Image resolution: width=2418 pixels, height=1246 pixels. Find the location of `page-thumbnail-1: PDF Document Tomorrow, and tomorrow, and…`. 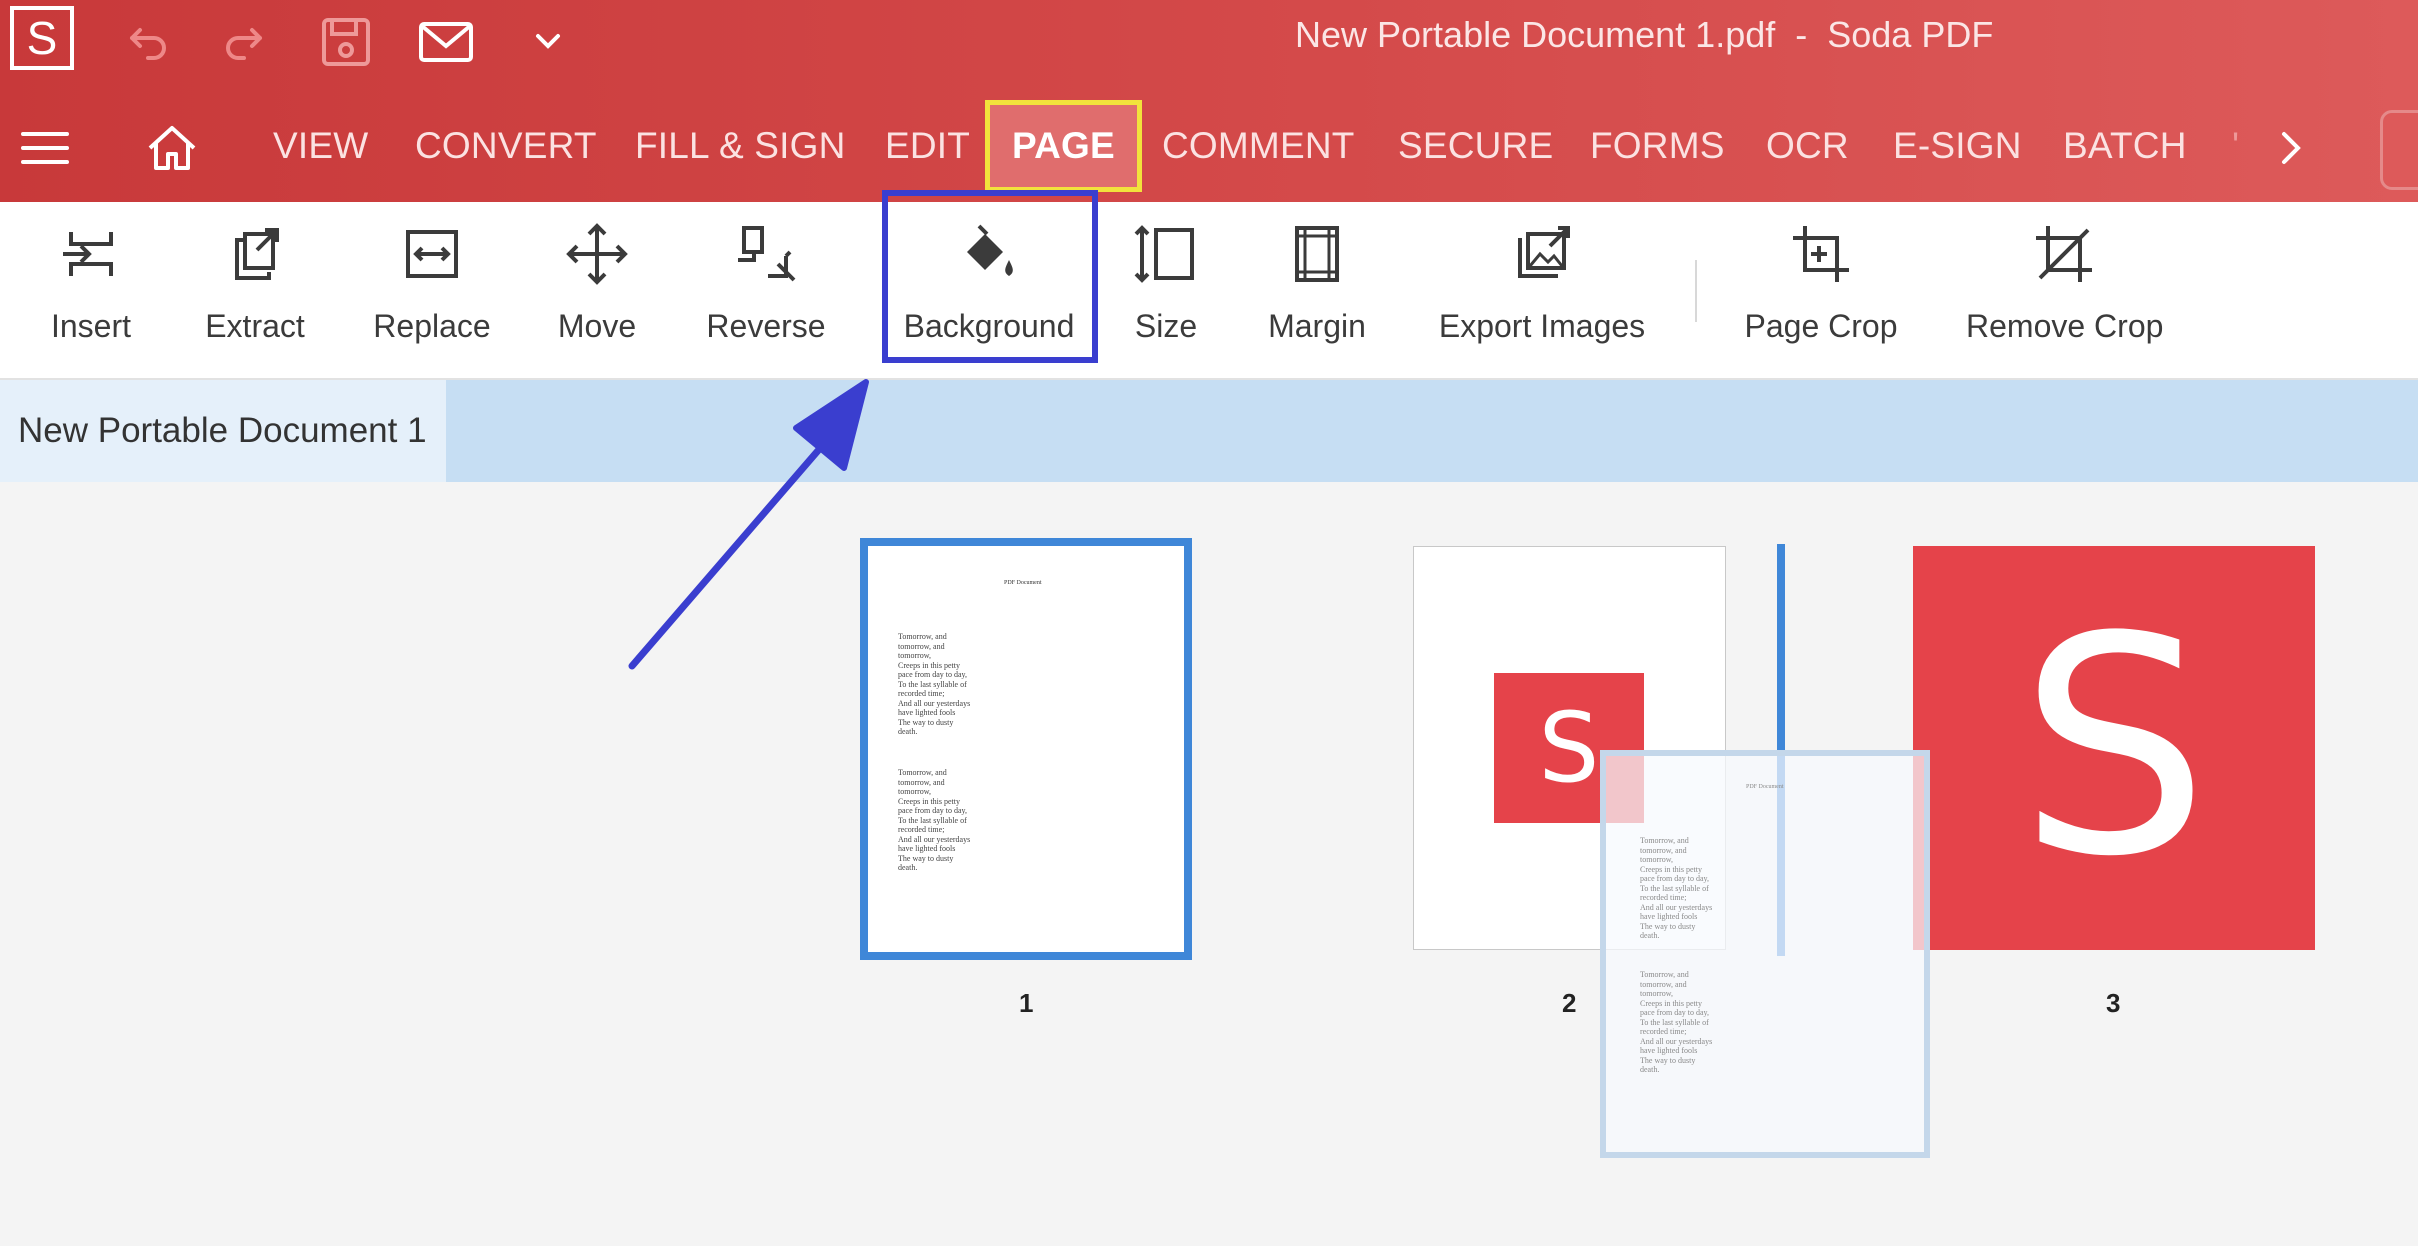

page-thumbnail-1: PDF Document Tomorrow, and tomorrow, and… is located at coordinates (1026, 749).